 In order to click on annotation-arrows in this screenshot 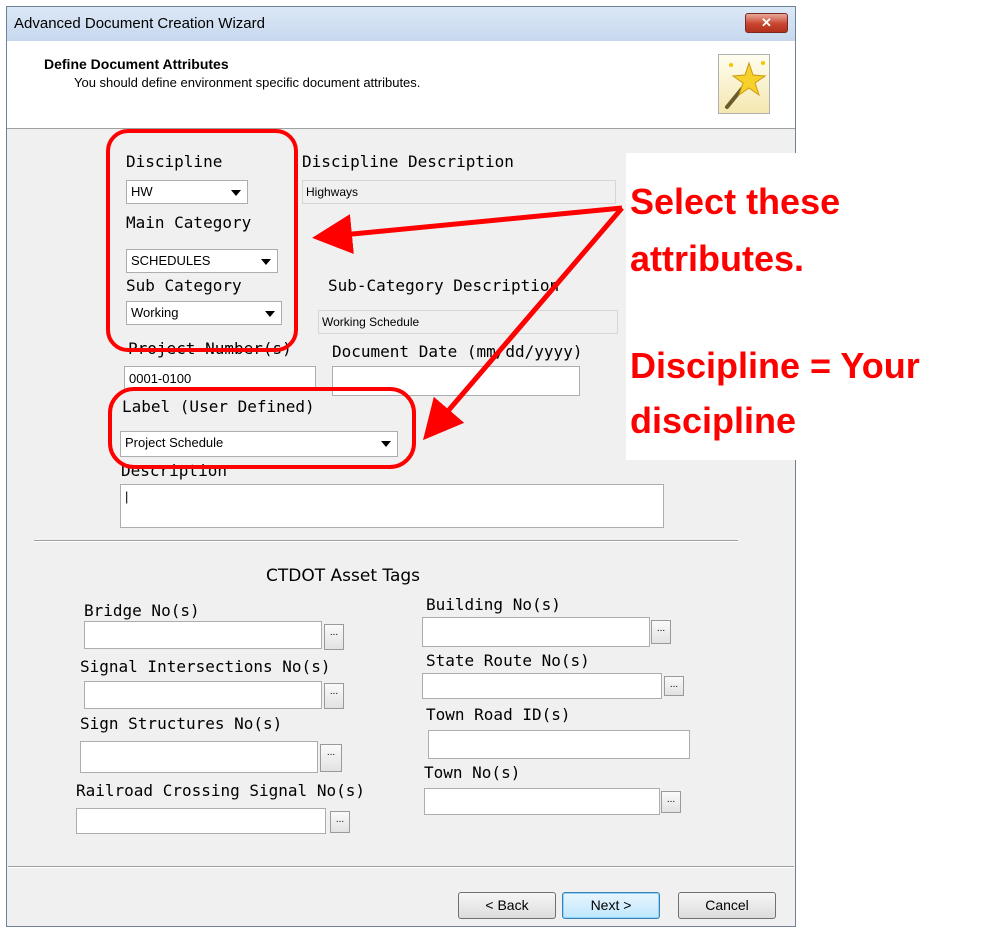, I will do `click(468, 323)`.